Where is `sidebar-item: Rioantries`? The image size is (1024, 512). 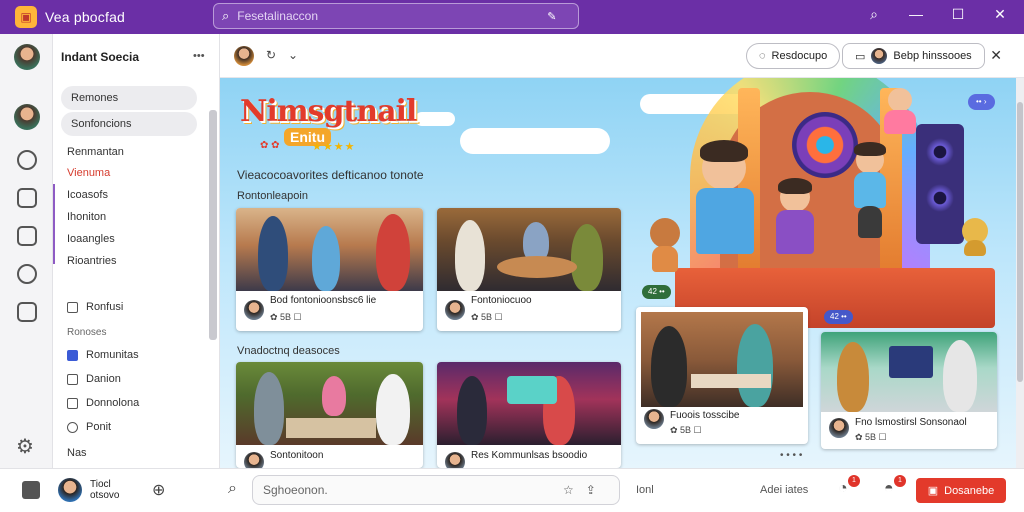
sidebar-item: Rioantries is located at coordinates (92, 261).